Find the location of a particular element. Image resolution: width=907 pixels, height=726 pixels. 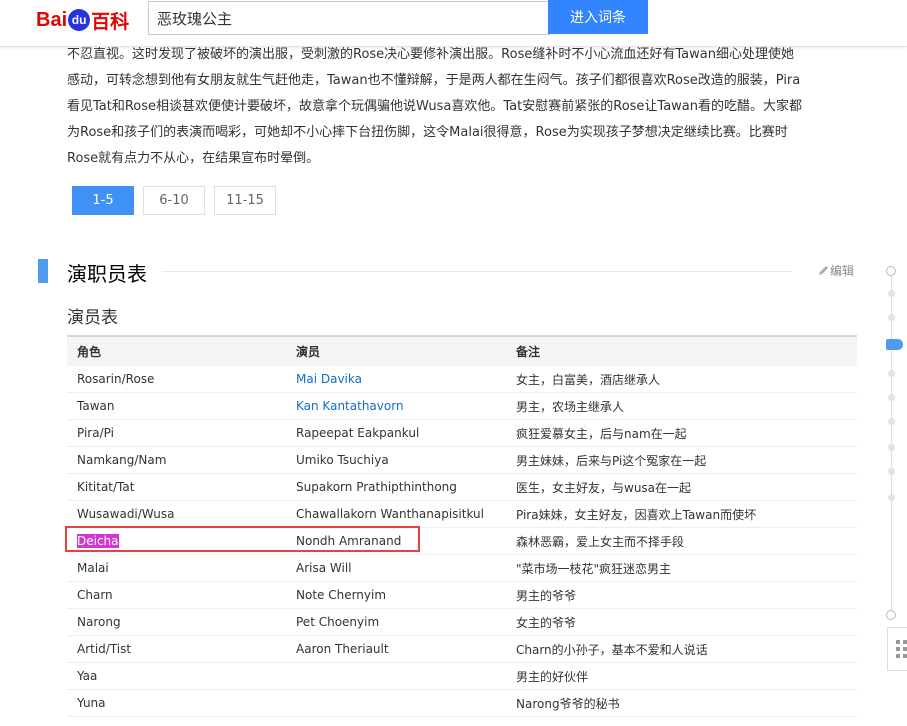

cell-actor: Pet Choenyim is located at coordinates (396, 622).